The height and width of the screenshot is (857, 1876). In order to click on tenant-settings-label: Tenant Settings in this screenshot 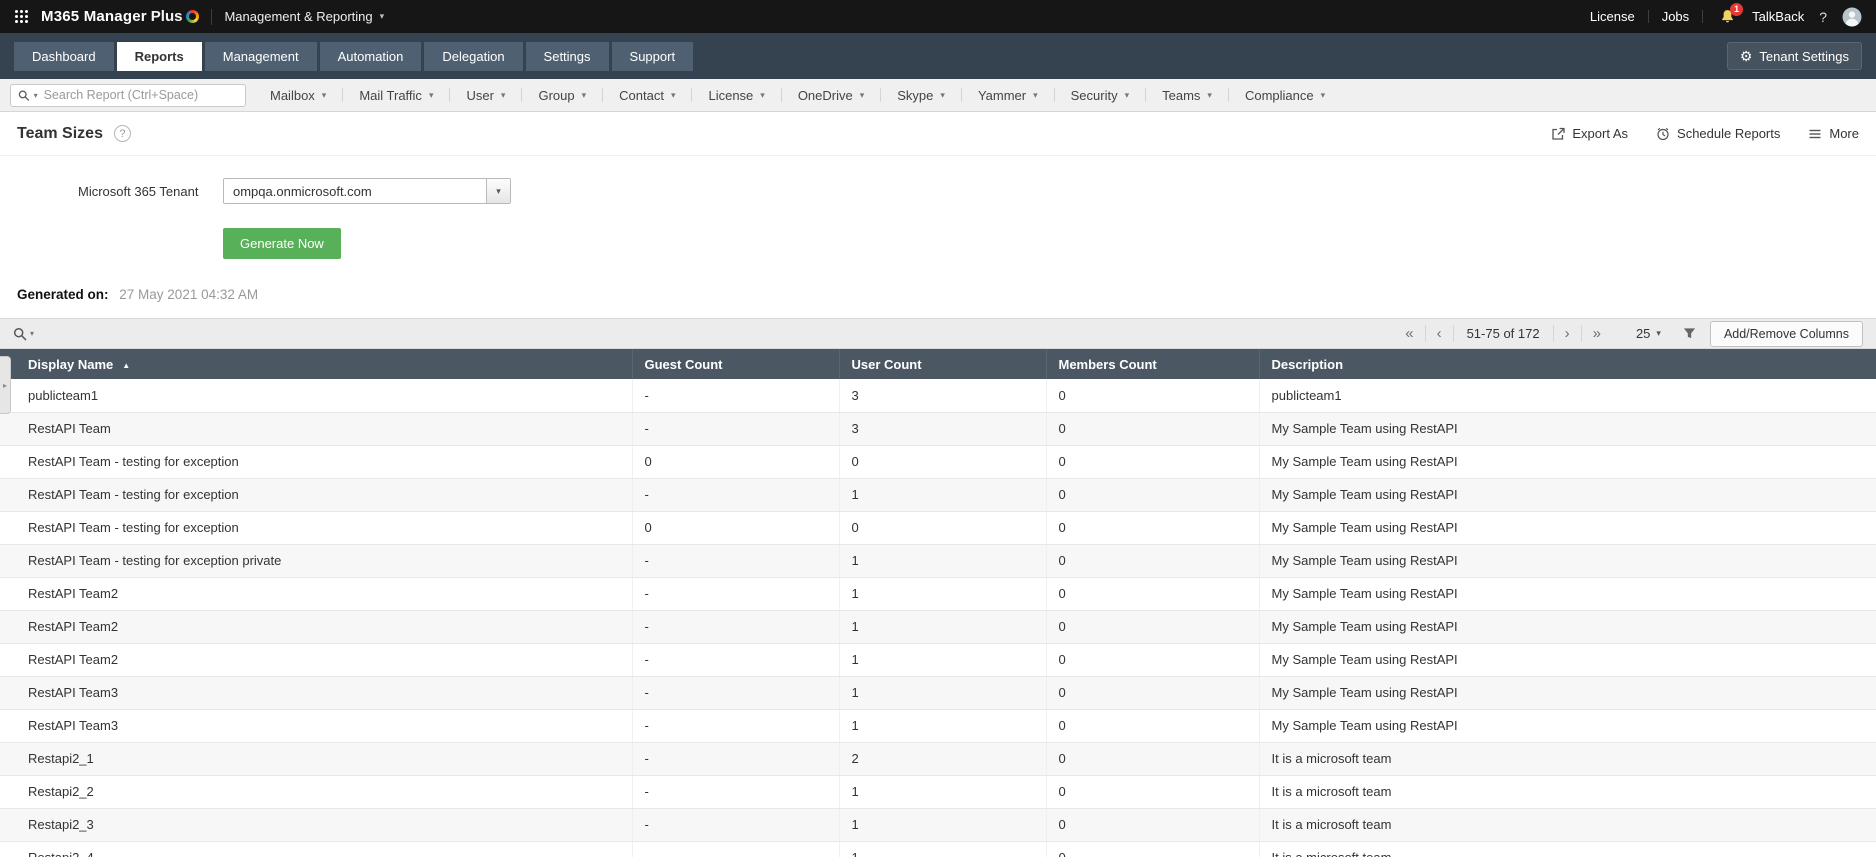, I will do `click(1804, 56)`.